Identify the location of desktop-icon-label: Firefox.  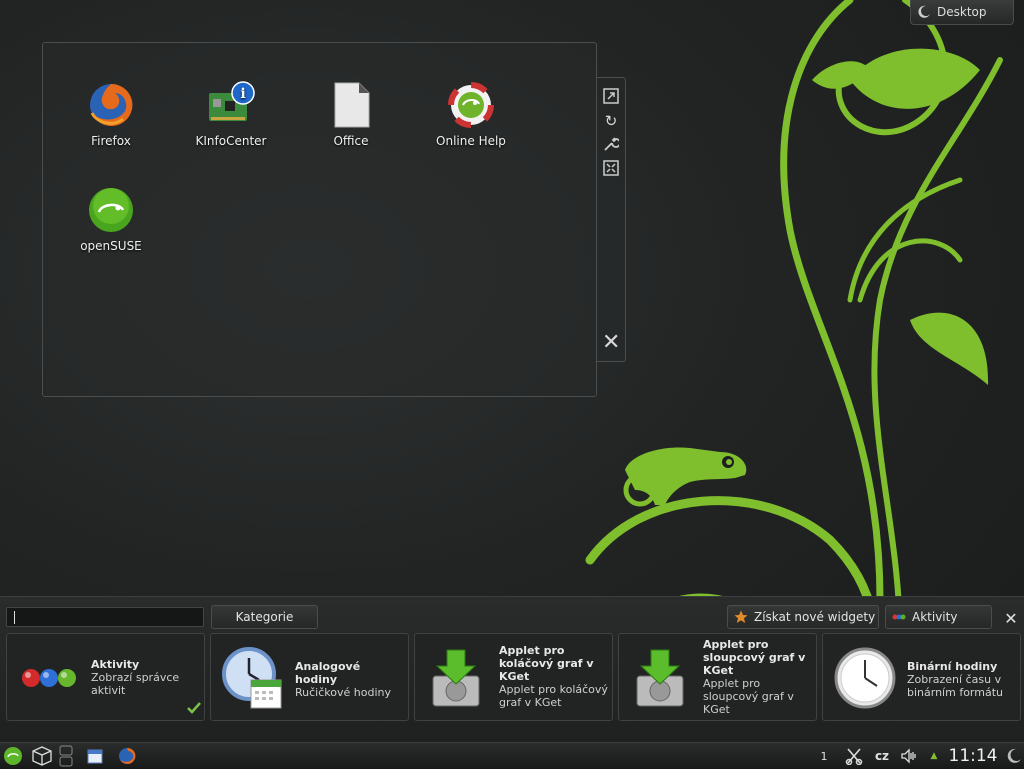
(111, 141).